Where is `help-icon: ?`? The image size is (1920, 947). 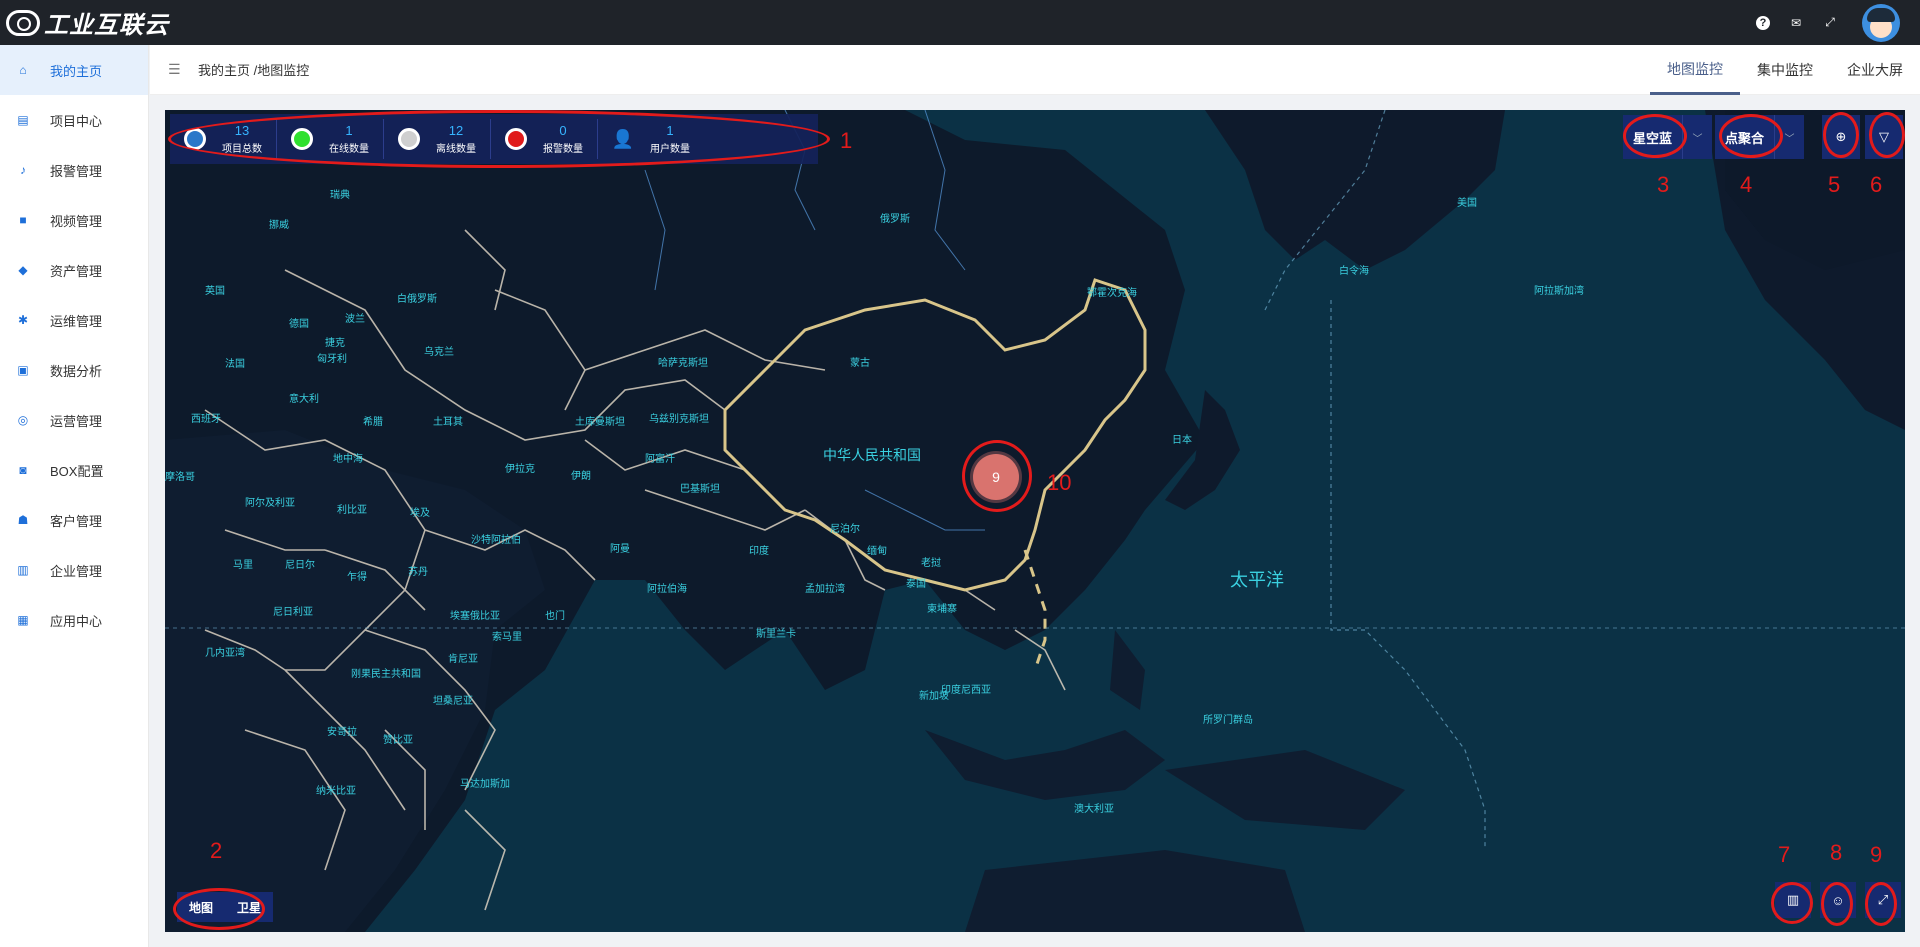 help-icon: ? is located at coordinates (1763, 22).